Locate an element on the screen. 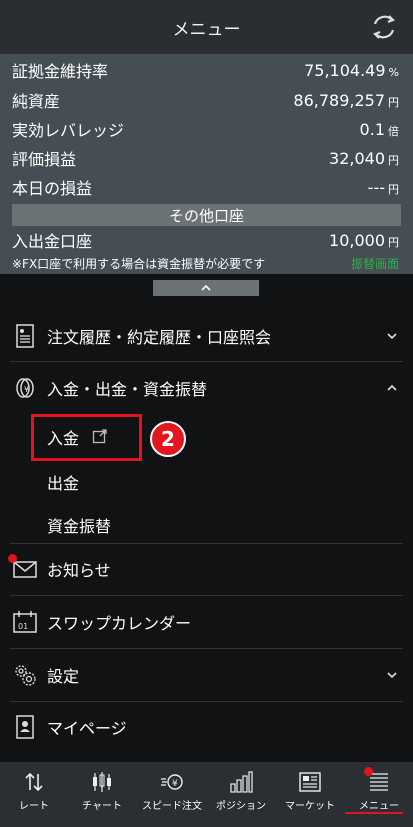 The height and width of the screenshot is (827, 413). tab-position: ポジション is located at coordinates (241, 792).